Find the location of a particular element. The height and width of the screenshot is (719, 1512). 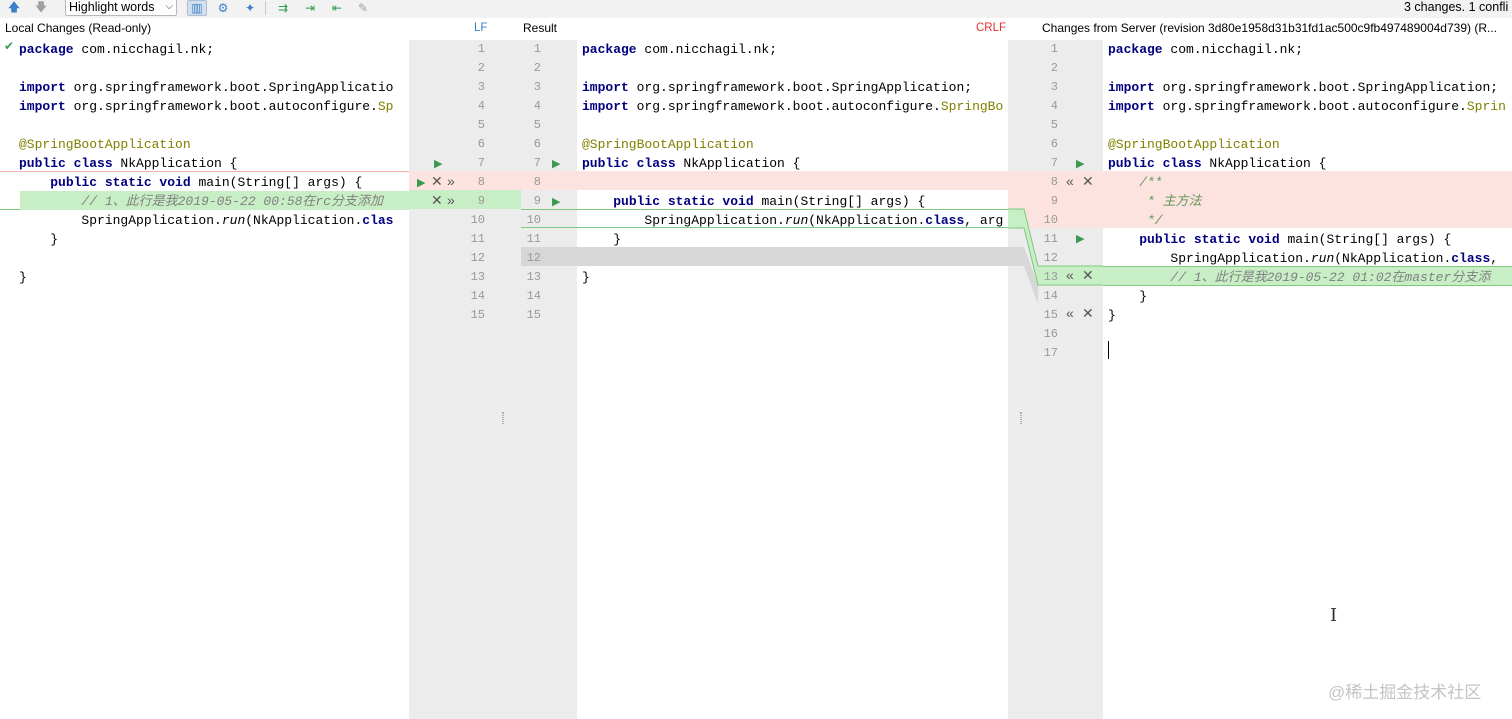

gear-icon: ⚙ is located at coordinates (223, 8).